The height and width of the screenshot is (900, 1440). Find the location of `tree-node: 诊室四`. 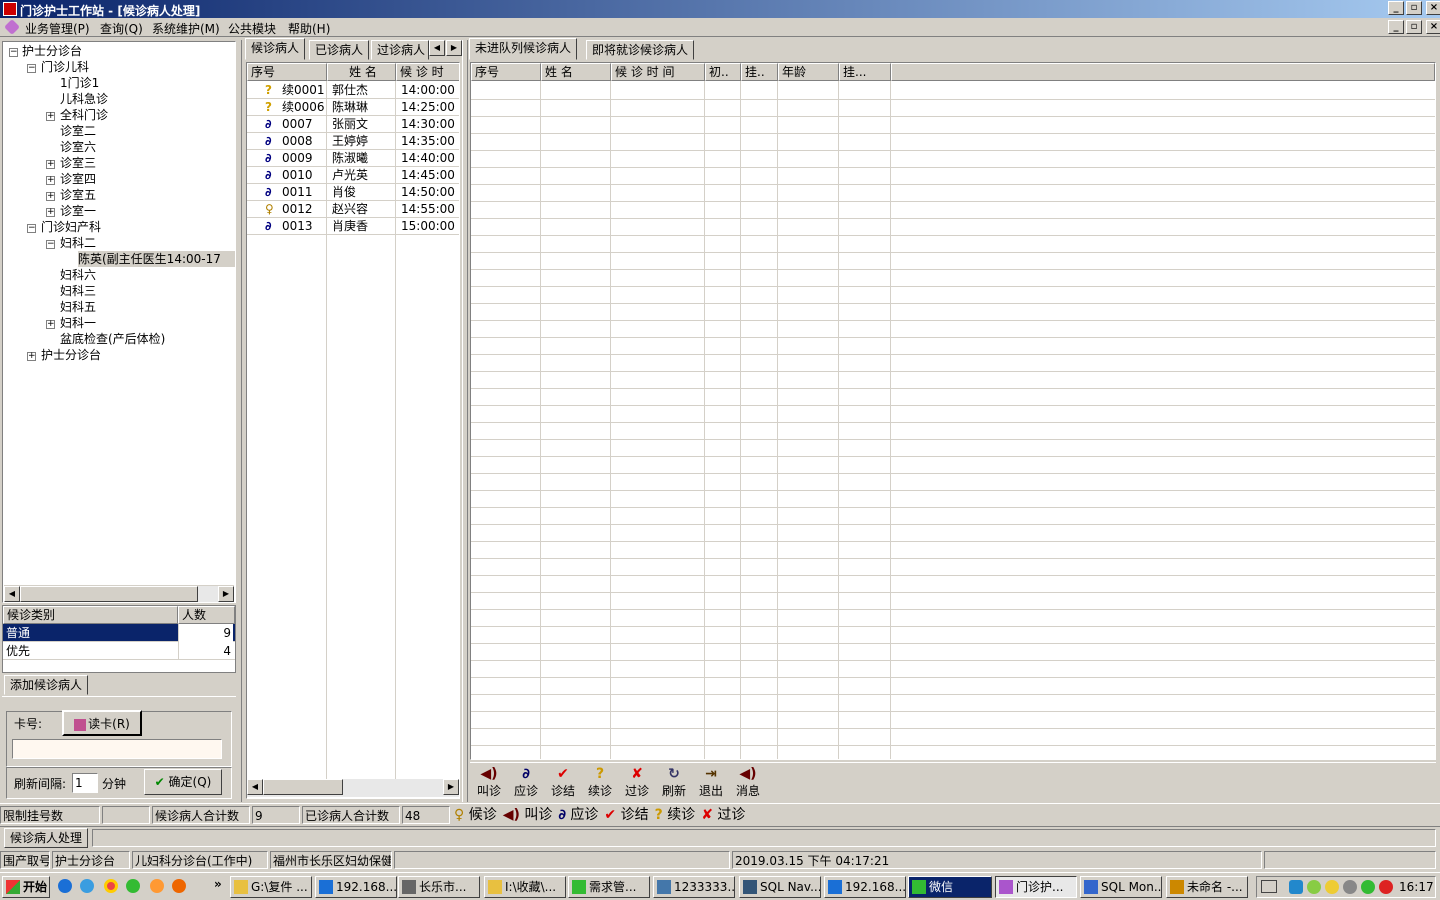

tree-node: 诊室四 is located at coordinates (78, 179).